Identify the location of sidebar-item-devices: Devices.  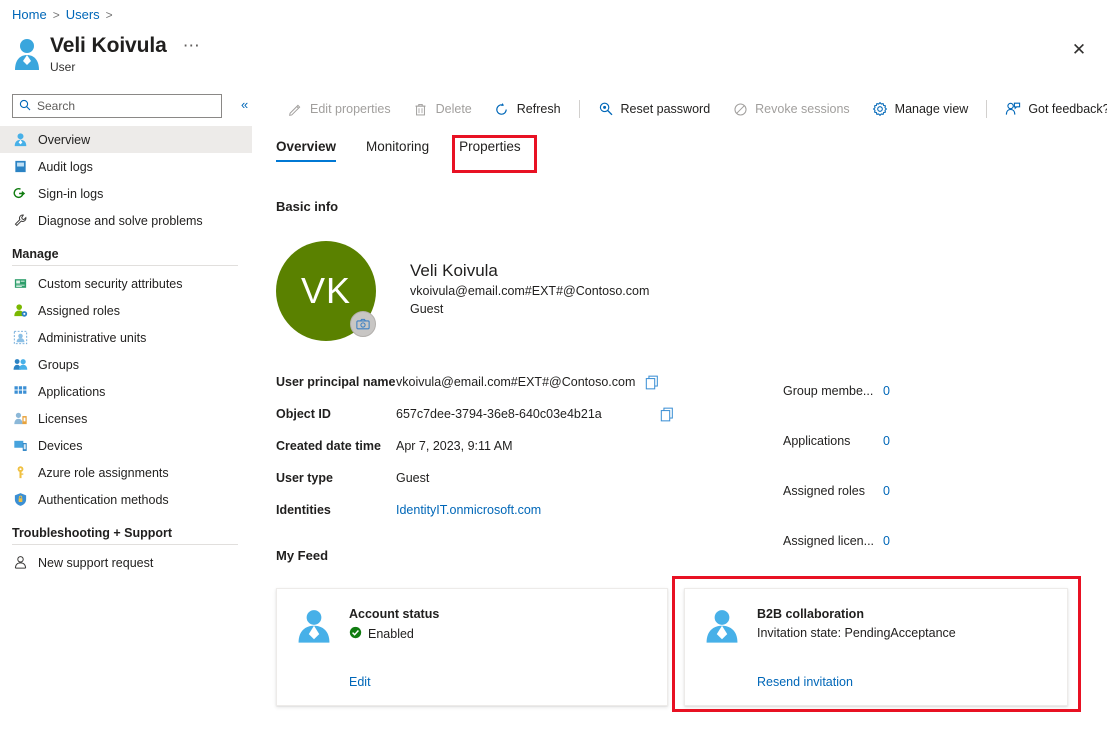
(126, 445).